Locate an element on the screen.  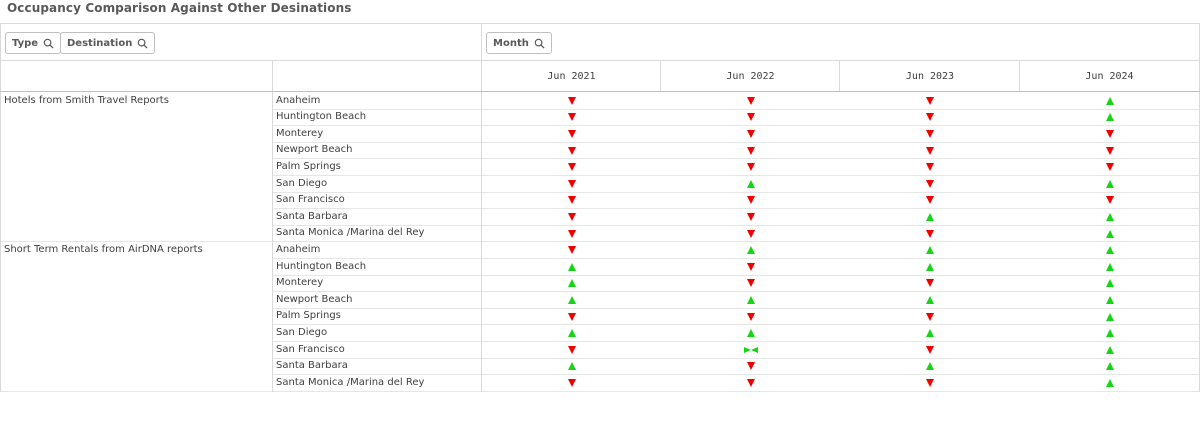
destination-filter-button: Destination is located at coordinates (108, 43).